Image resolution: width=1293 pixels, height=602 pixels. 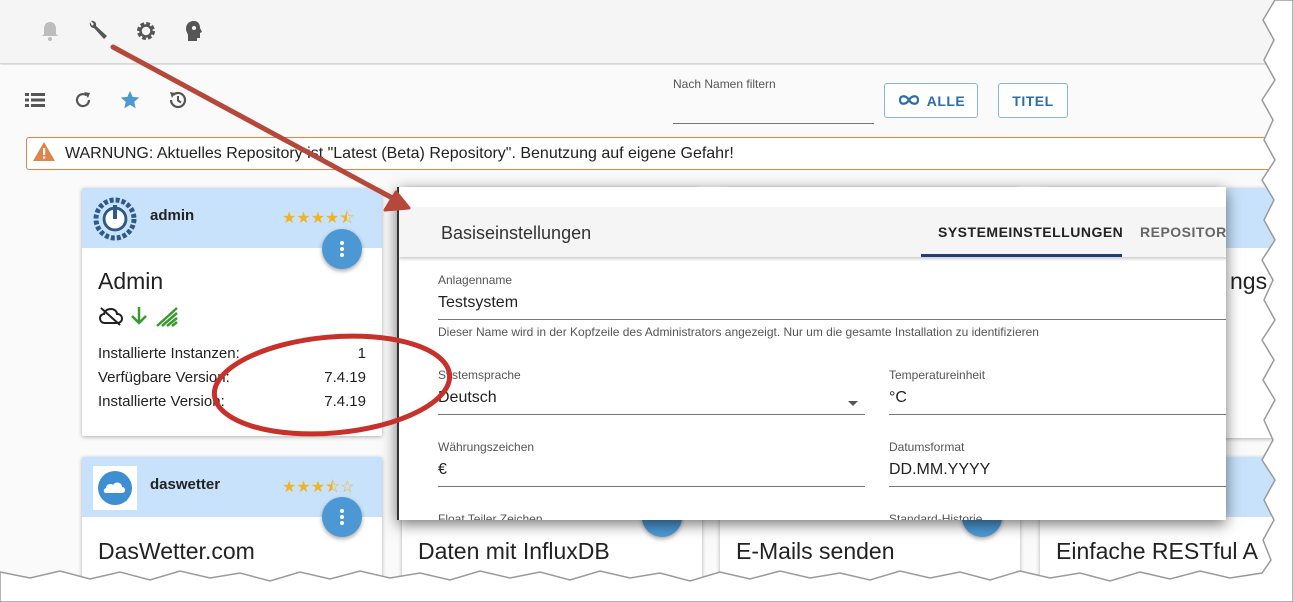 I want to click on star-icon, so click(x=130, y=100).